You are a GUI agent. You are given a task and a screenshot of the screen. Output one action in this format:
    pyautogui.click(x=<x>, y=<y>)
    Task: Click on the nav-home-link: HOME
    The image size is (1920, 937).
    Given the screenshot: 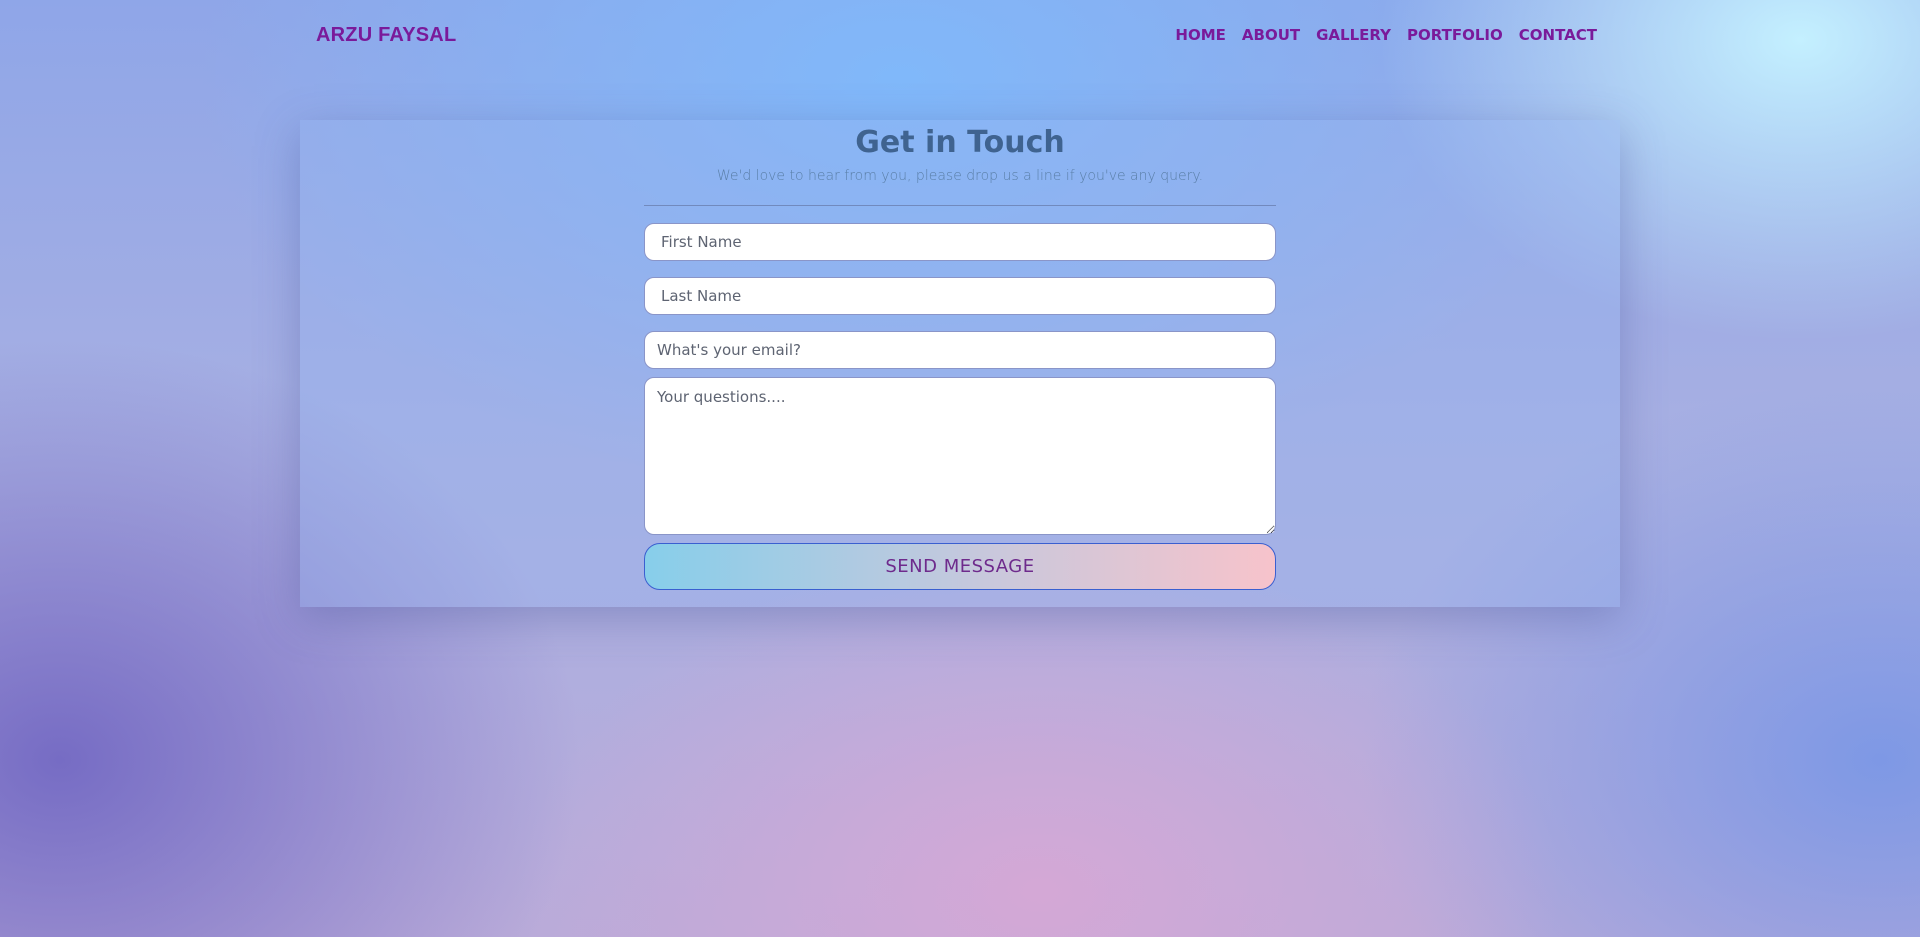 What is the action you would take?
    pyautogui.click(x=1200, y=35)
    